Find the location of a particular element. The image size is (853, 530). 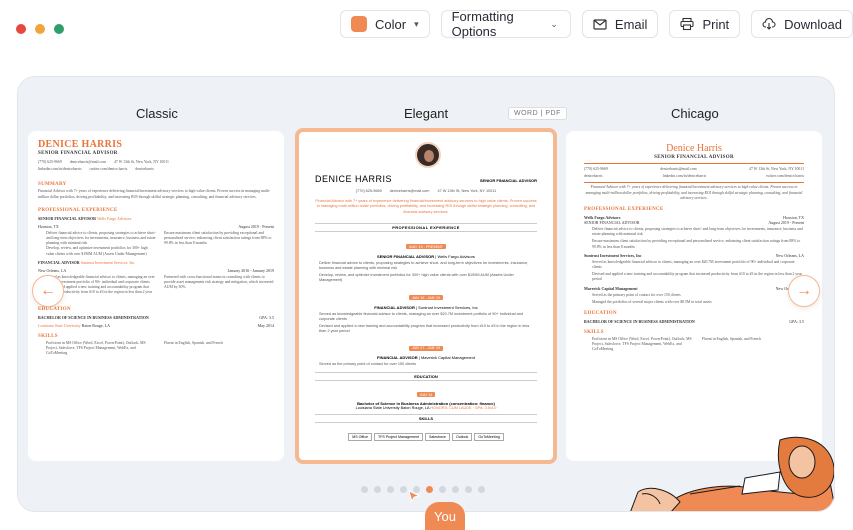

formatting-options-button: Formatting Options ⌄ is located at coordinates (505, 24).